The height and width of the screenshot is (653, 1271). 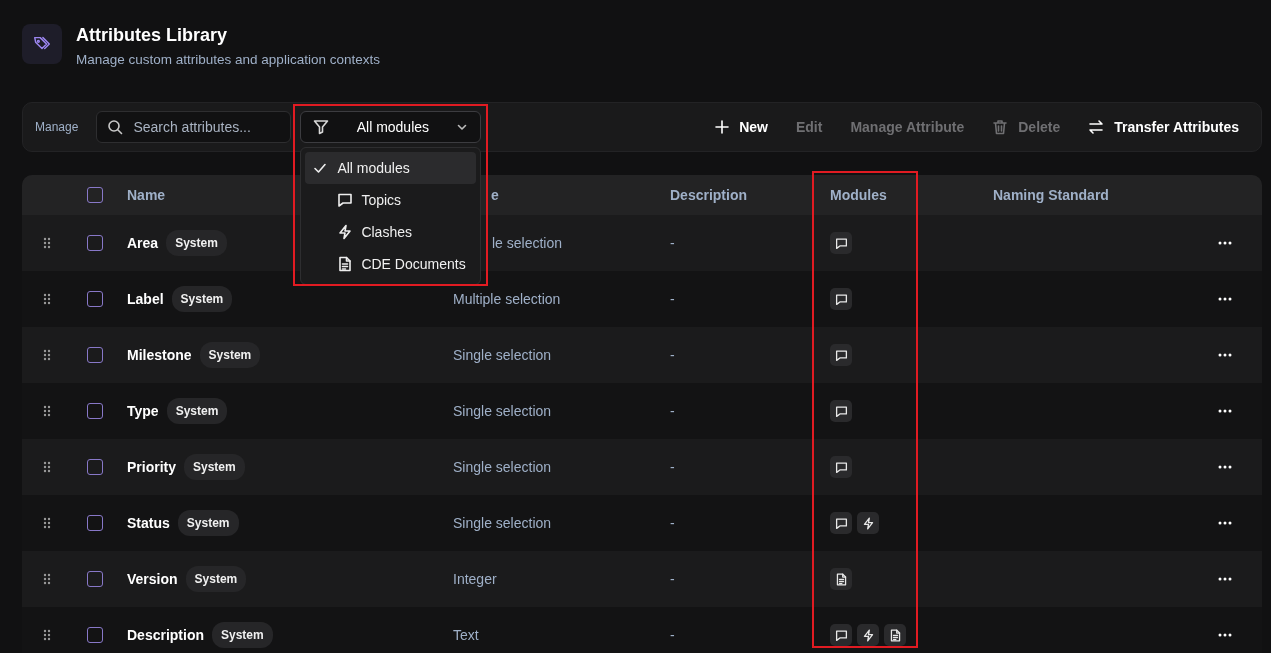 What do you see at coordinates (466, 634) in the screenshot?
I see `attribute-type: Text` at bounding box center [466, 634].